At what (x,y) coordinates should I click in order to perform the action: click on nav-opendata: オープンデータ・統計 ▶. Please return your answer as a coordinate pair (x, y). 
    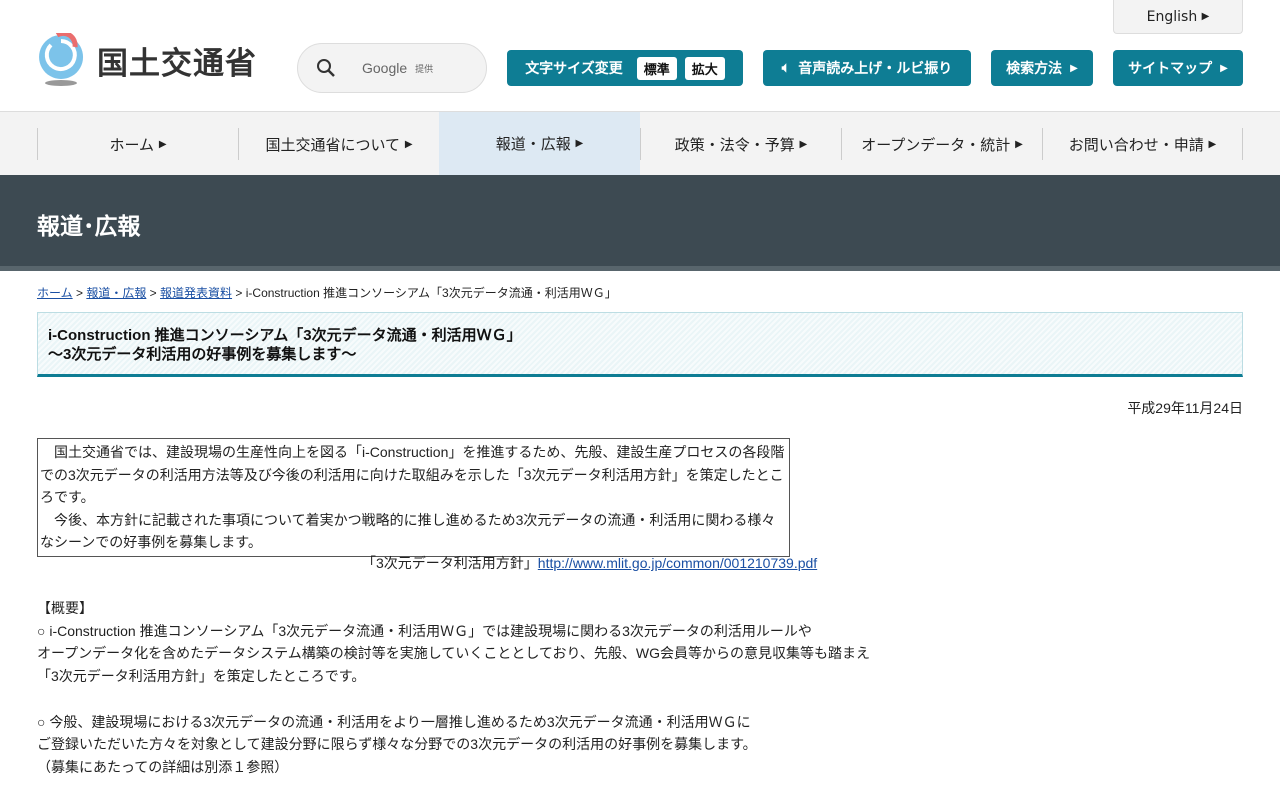
    Looking at the image, I should click on (941, 144).